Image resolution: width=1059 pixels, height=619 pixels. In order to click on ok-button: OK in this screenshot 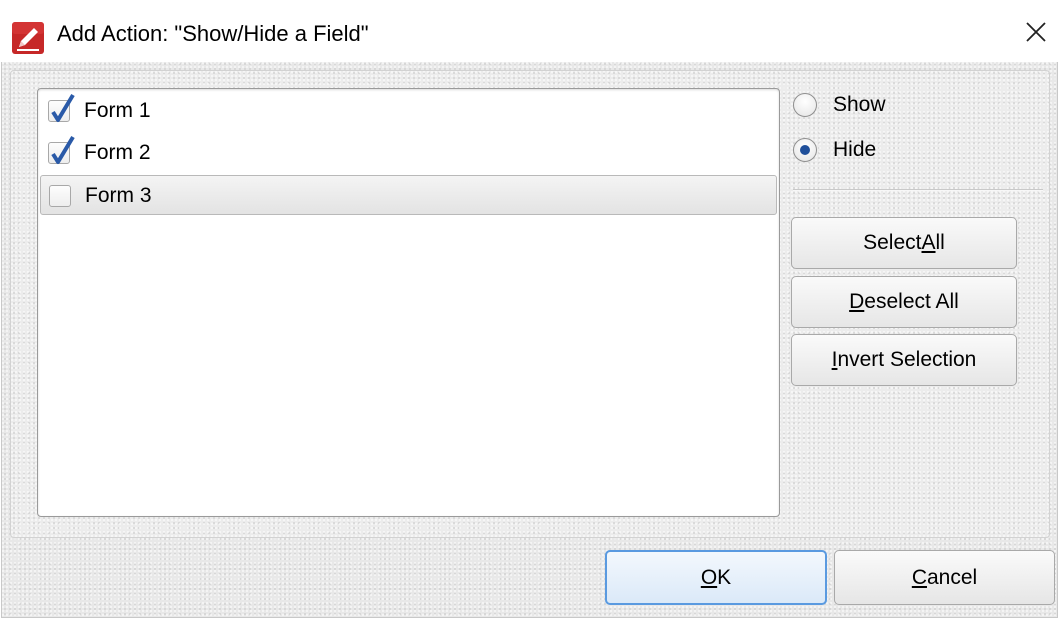, I will do `click(716, 577)`.